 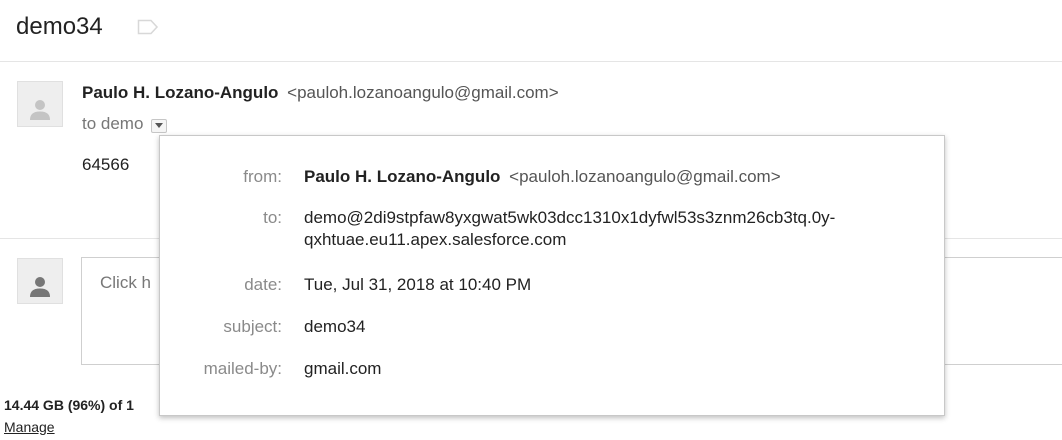 I want to click on show-details-button, so click(x=159, y=125).